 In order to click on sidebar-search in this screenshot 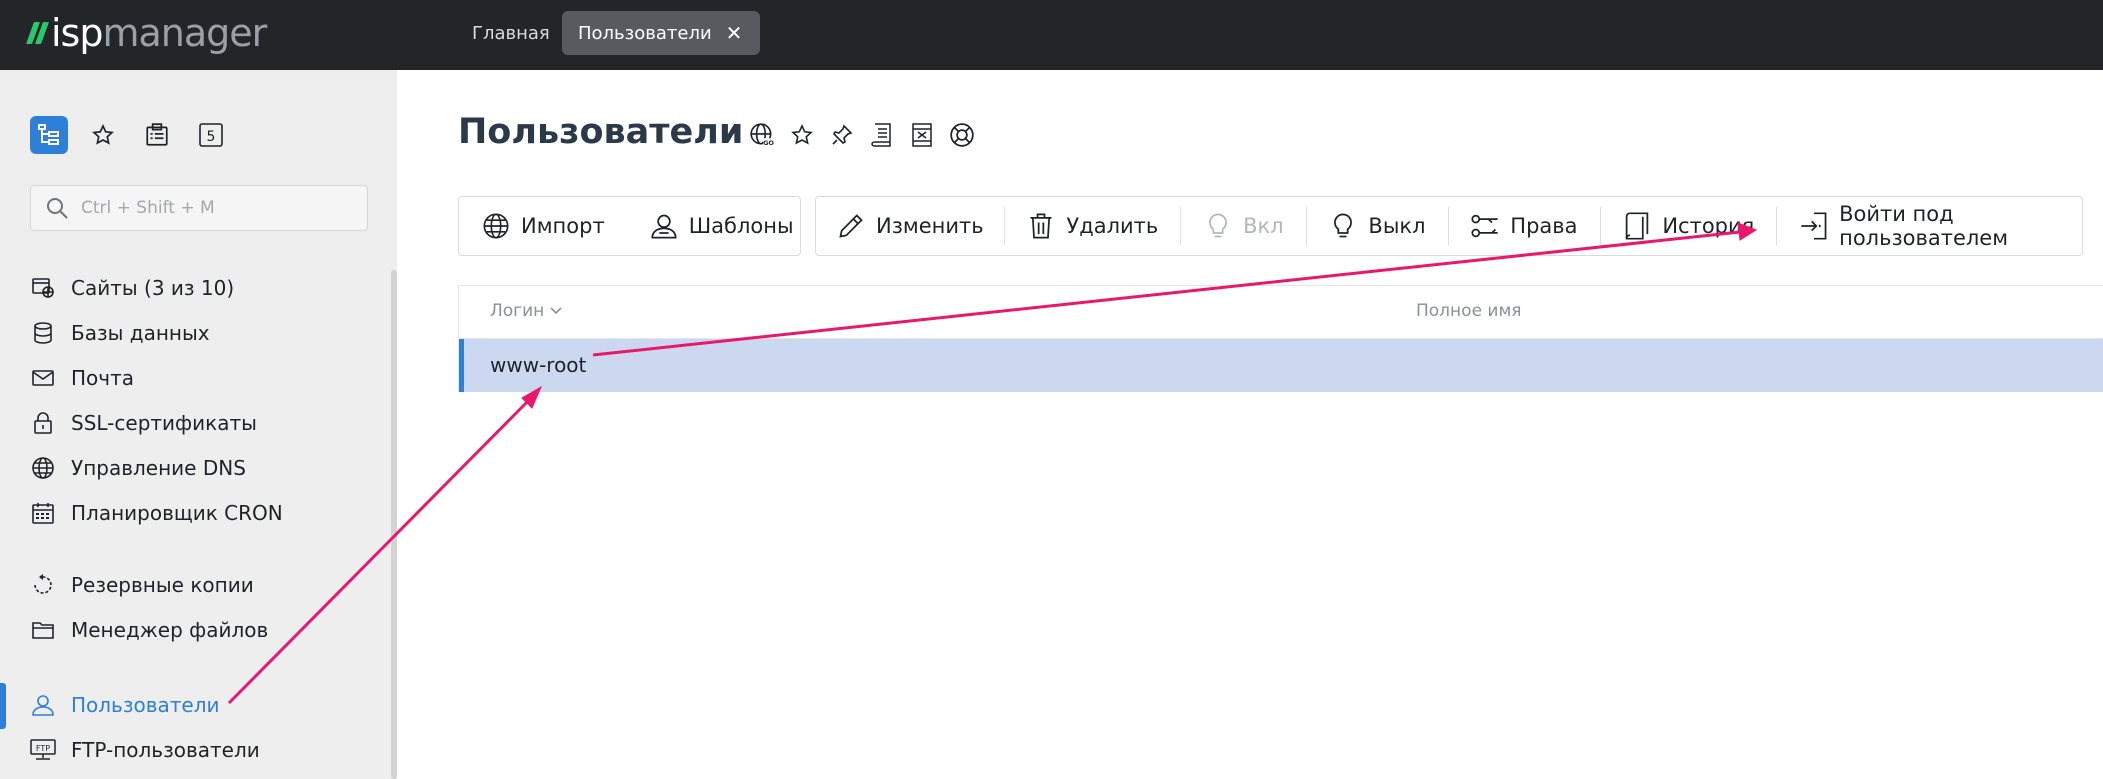, I will do `click(199, 208)`.